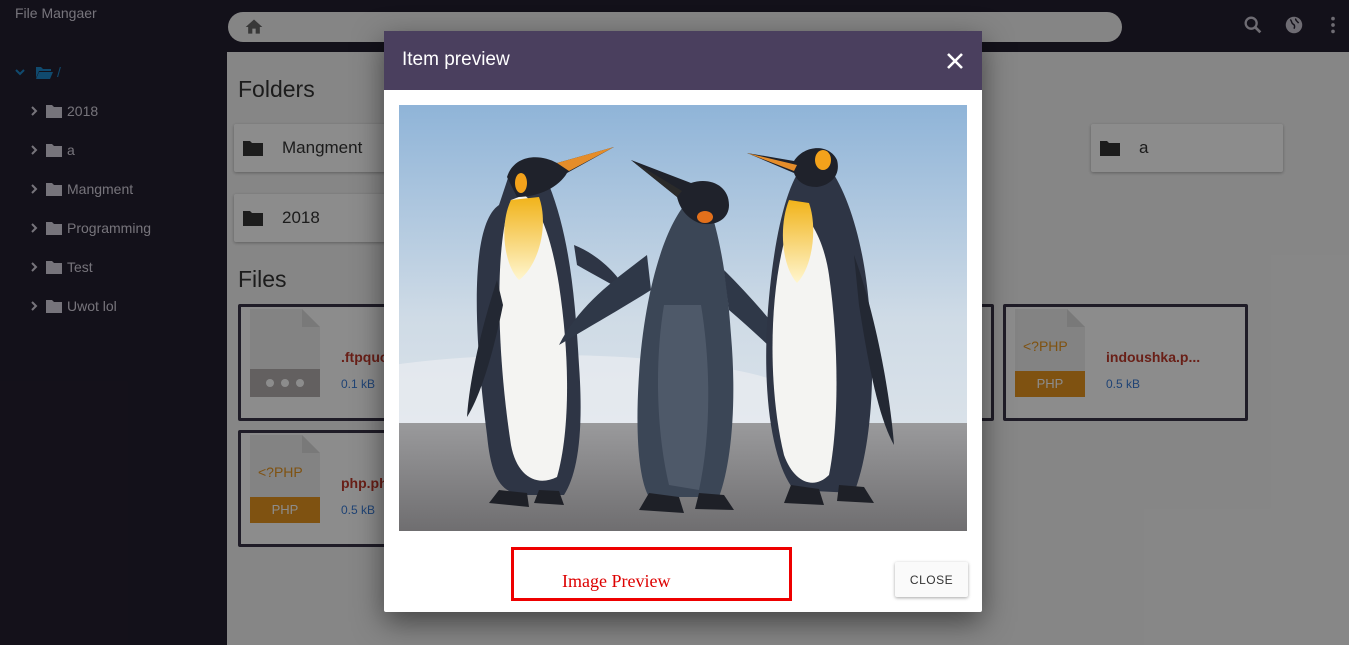 The height and width of the screenshot is (645, 1349). I want to click on close-button: CLOSE, so click(931, 579).